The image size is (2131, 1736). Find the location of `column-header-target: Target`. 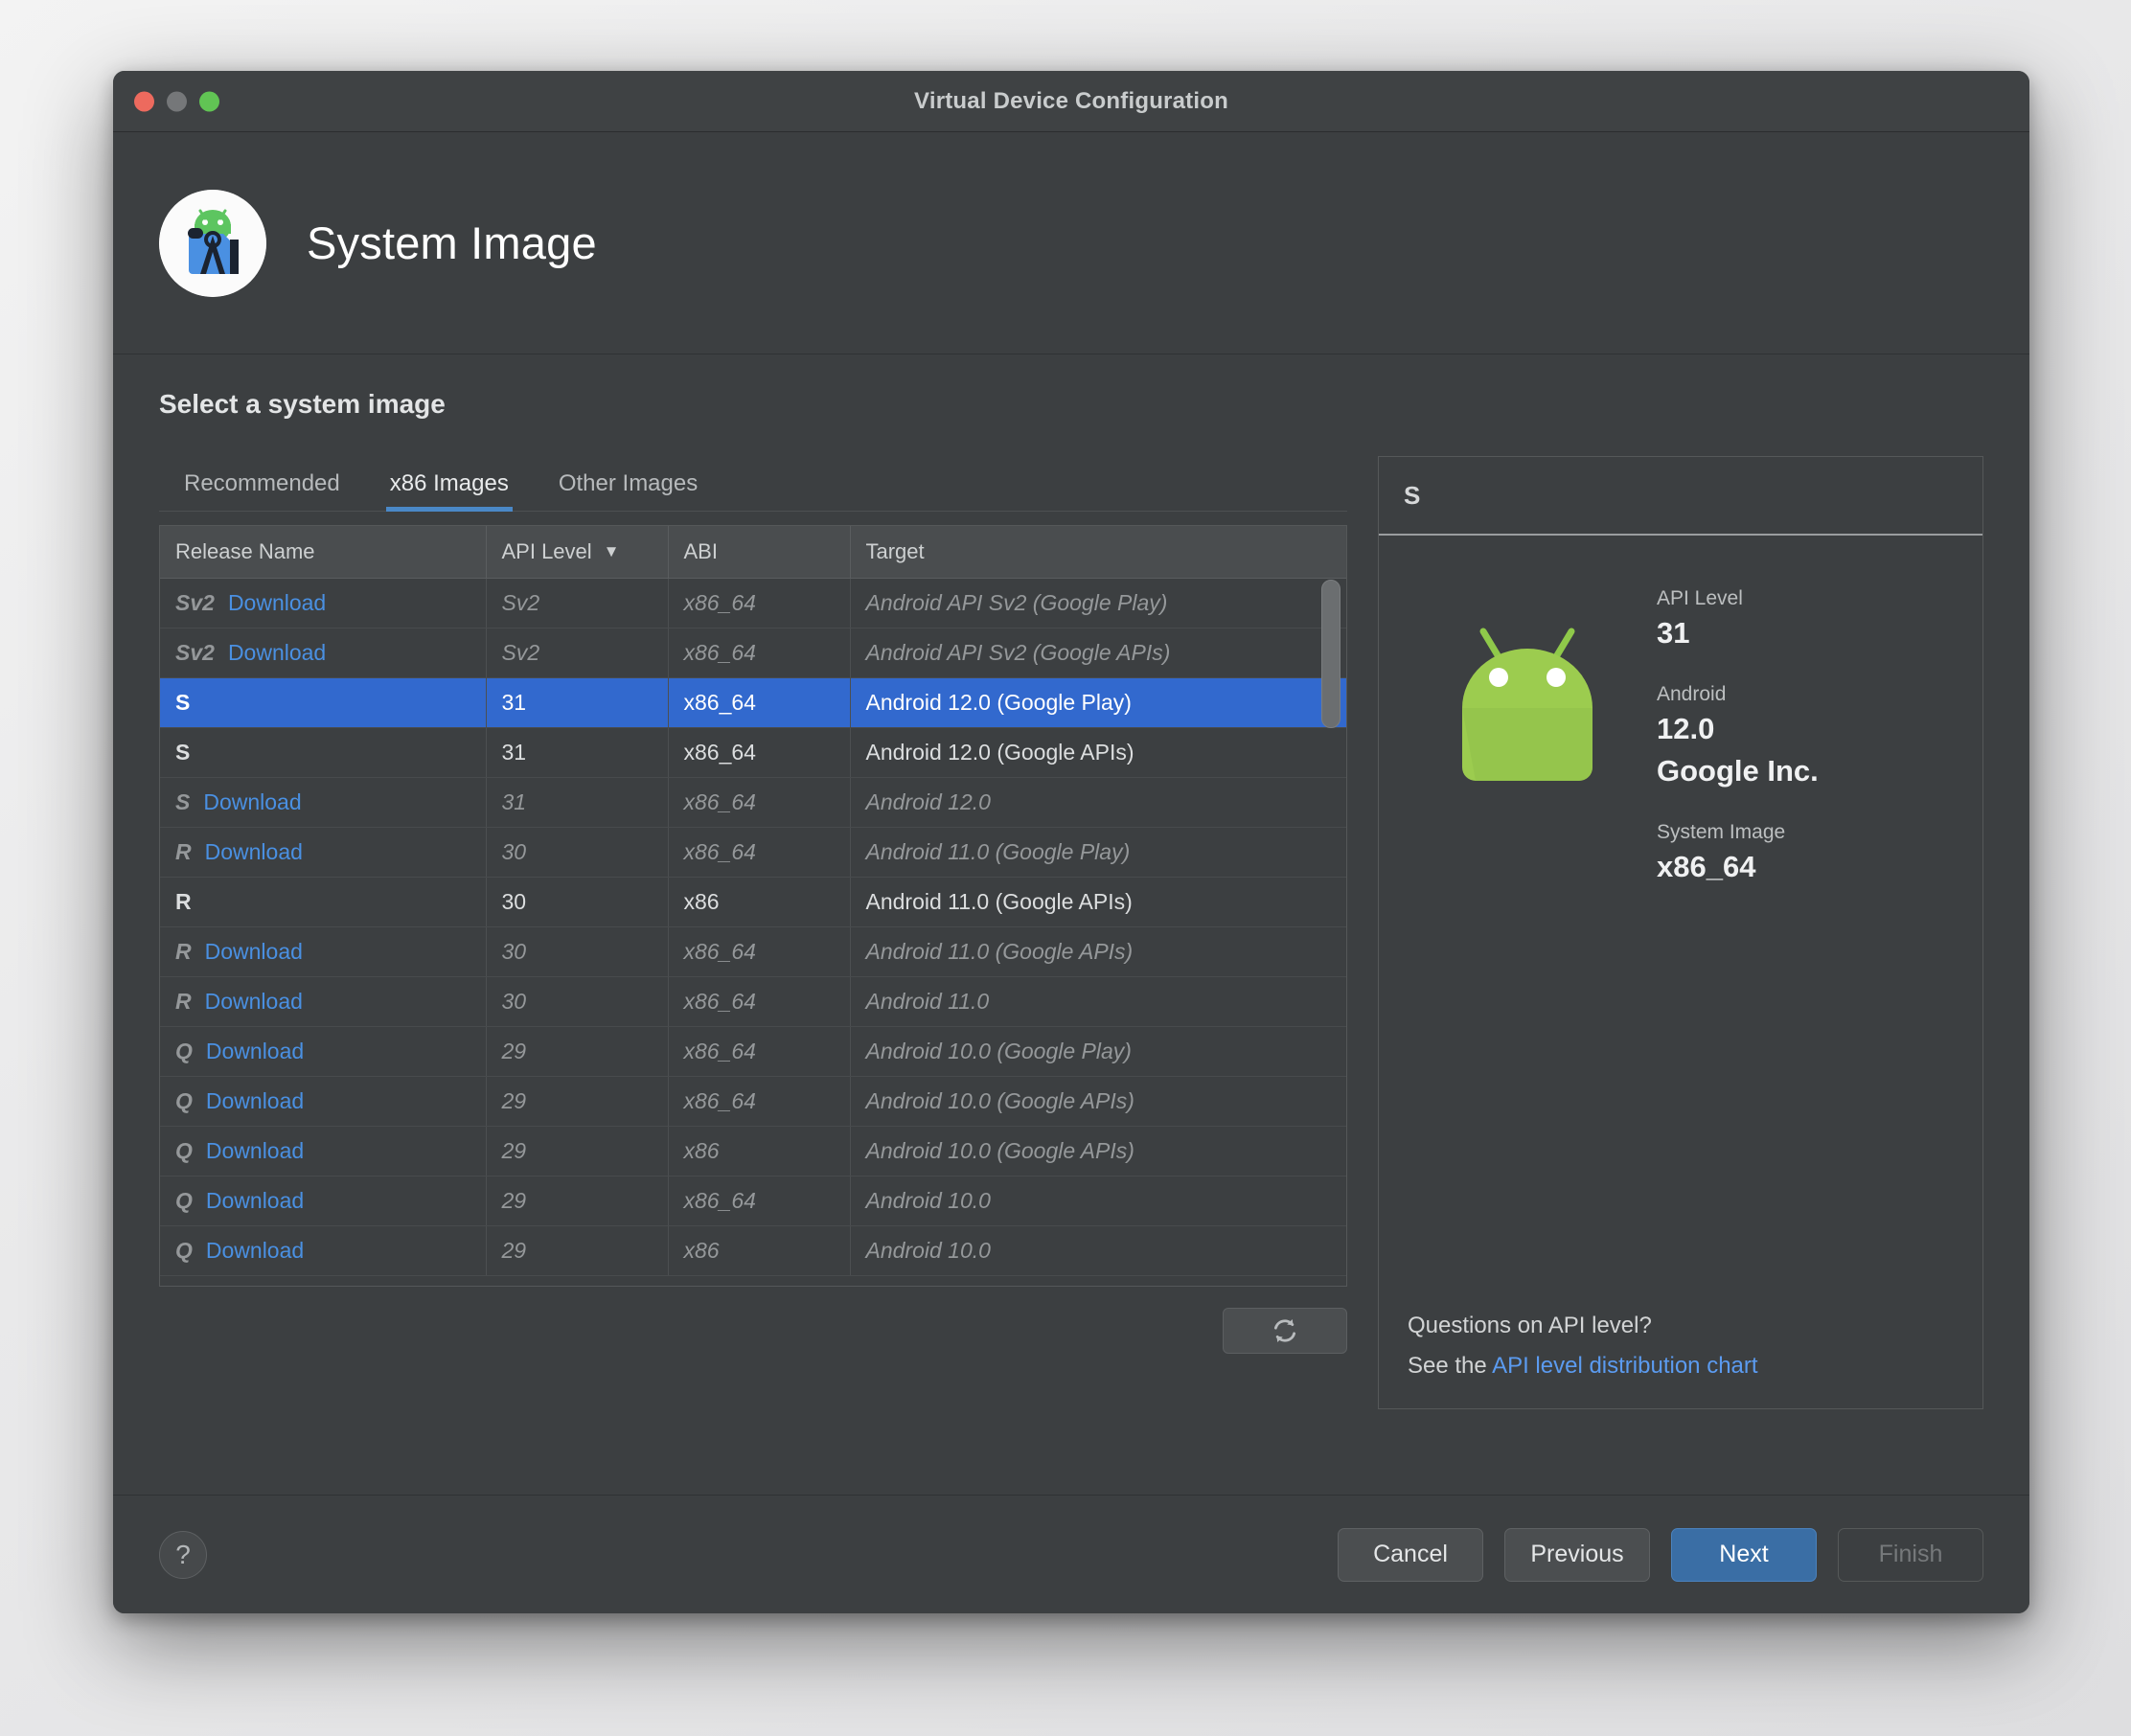

column-header-target: Target is located at coordinates (1098, 553).